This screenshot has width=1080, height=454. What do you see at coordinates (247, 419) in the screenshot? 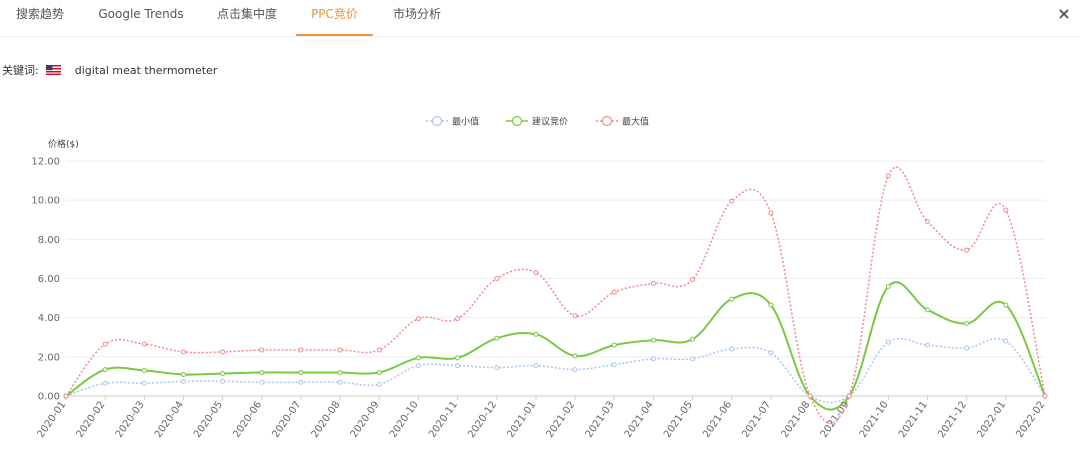
I see `x-tick-label: 2020-06` at bounding box center [247, 419].